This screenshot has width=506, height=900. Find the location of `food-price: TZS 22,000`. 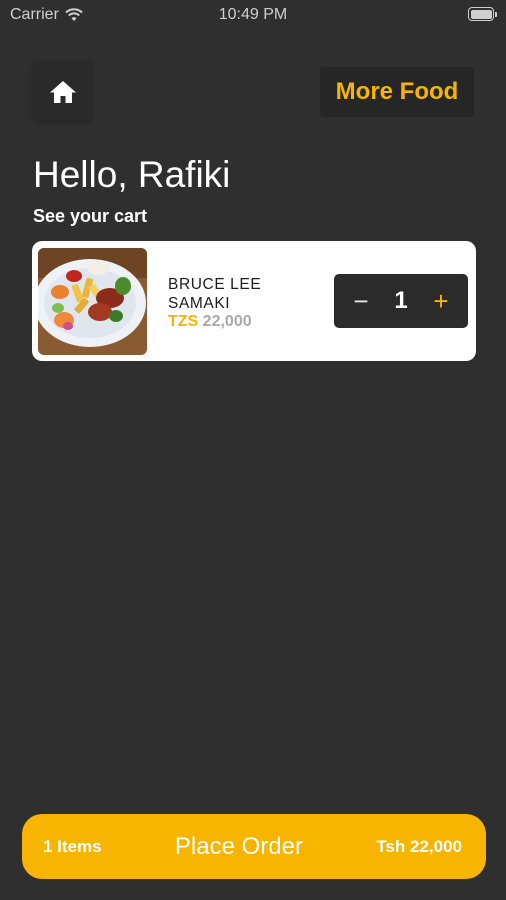

food-price: TZS 22,000 is located at coordinates (210, 322).